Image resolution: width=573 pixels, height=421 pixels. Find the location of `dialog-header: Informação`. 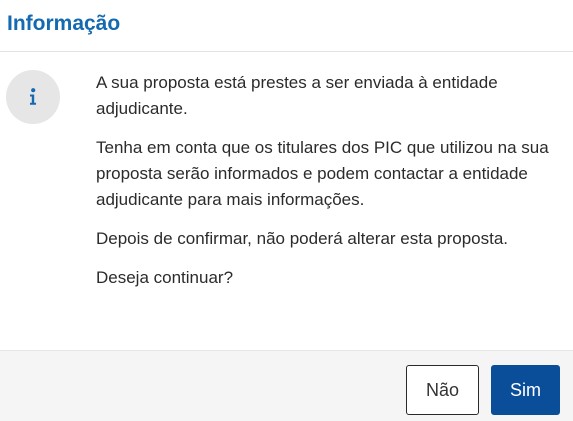

dialog-header: Informação is located at coordinates (286, 26).